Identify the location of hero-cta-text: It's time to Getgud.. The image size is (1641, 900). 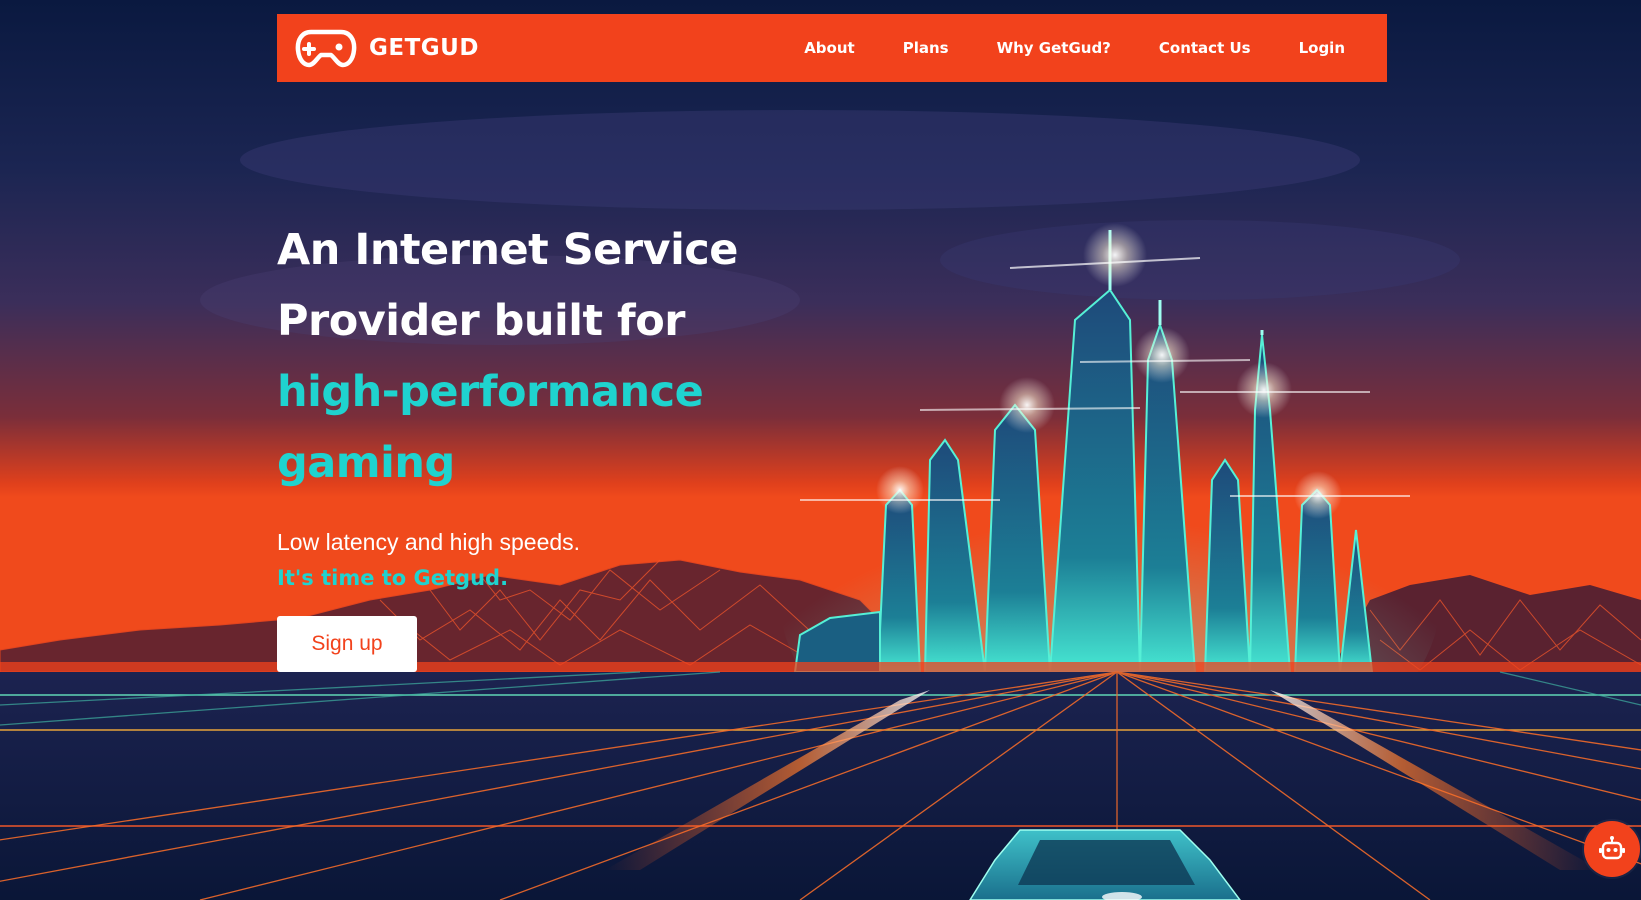
(393, 578).